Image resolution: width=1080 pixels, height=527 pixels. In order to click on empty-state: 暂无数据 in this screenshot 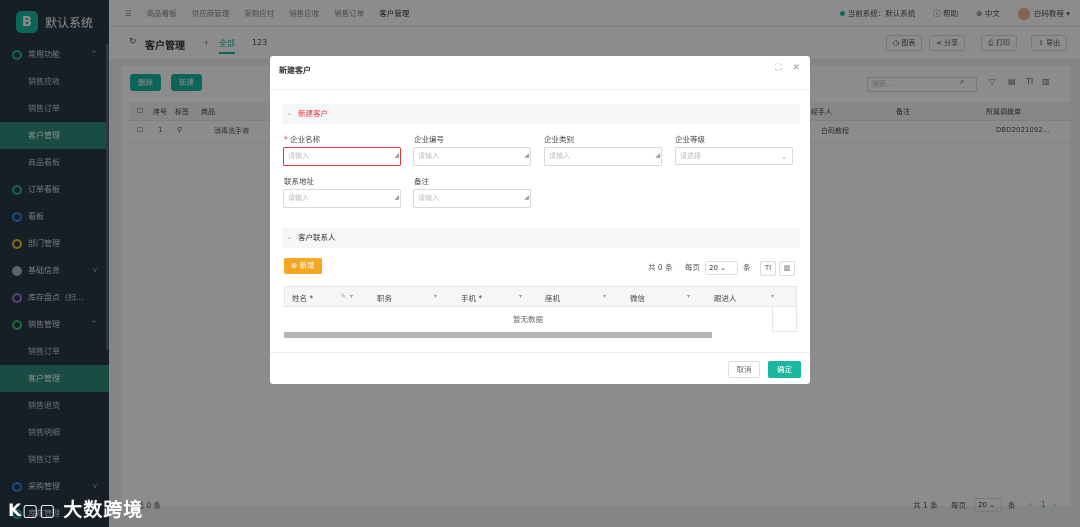, I will do `click(528, 319)`.